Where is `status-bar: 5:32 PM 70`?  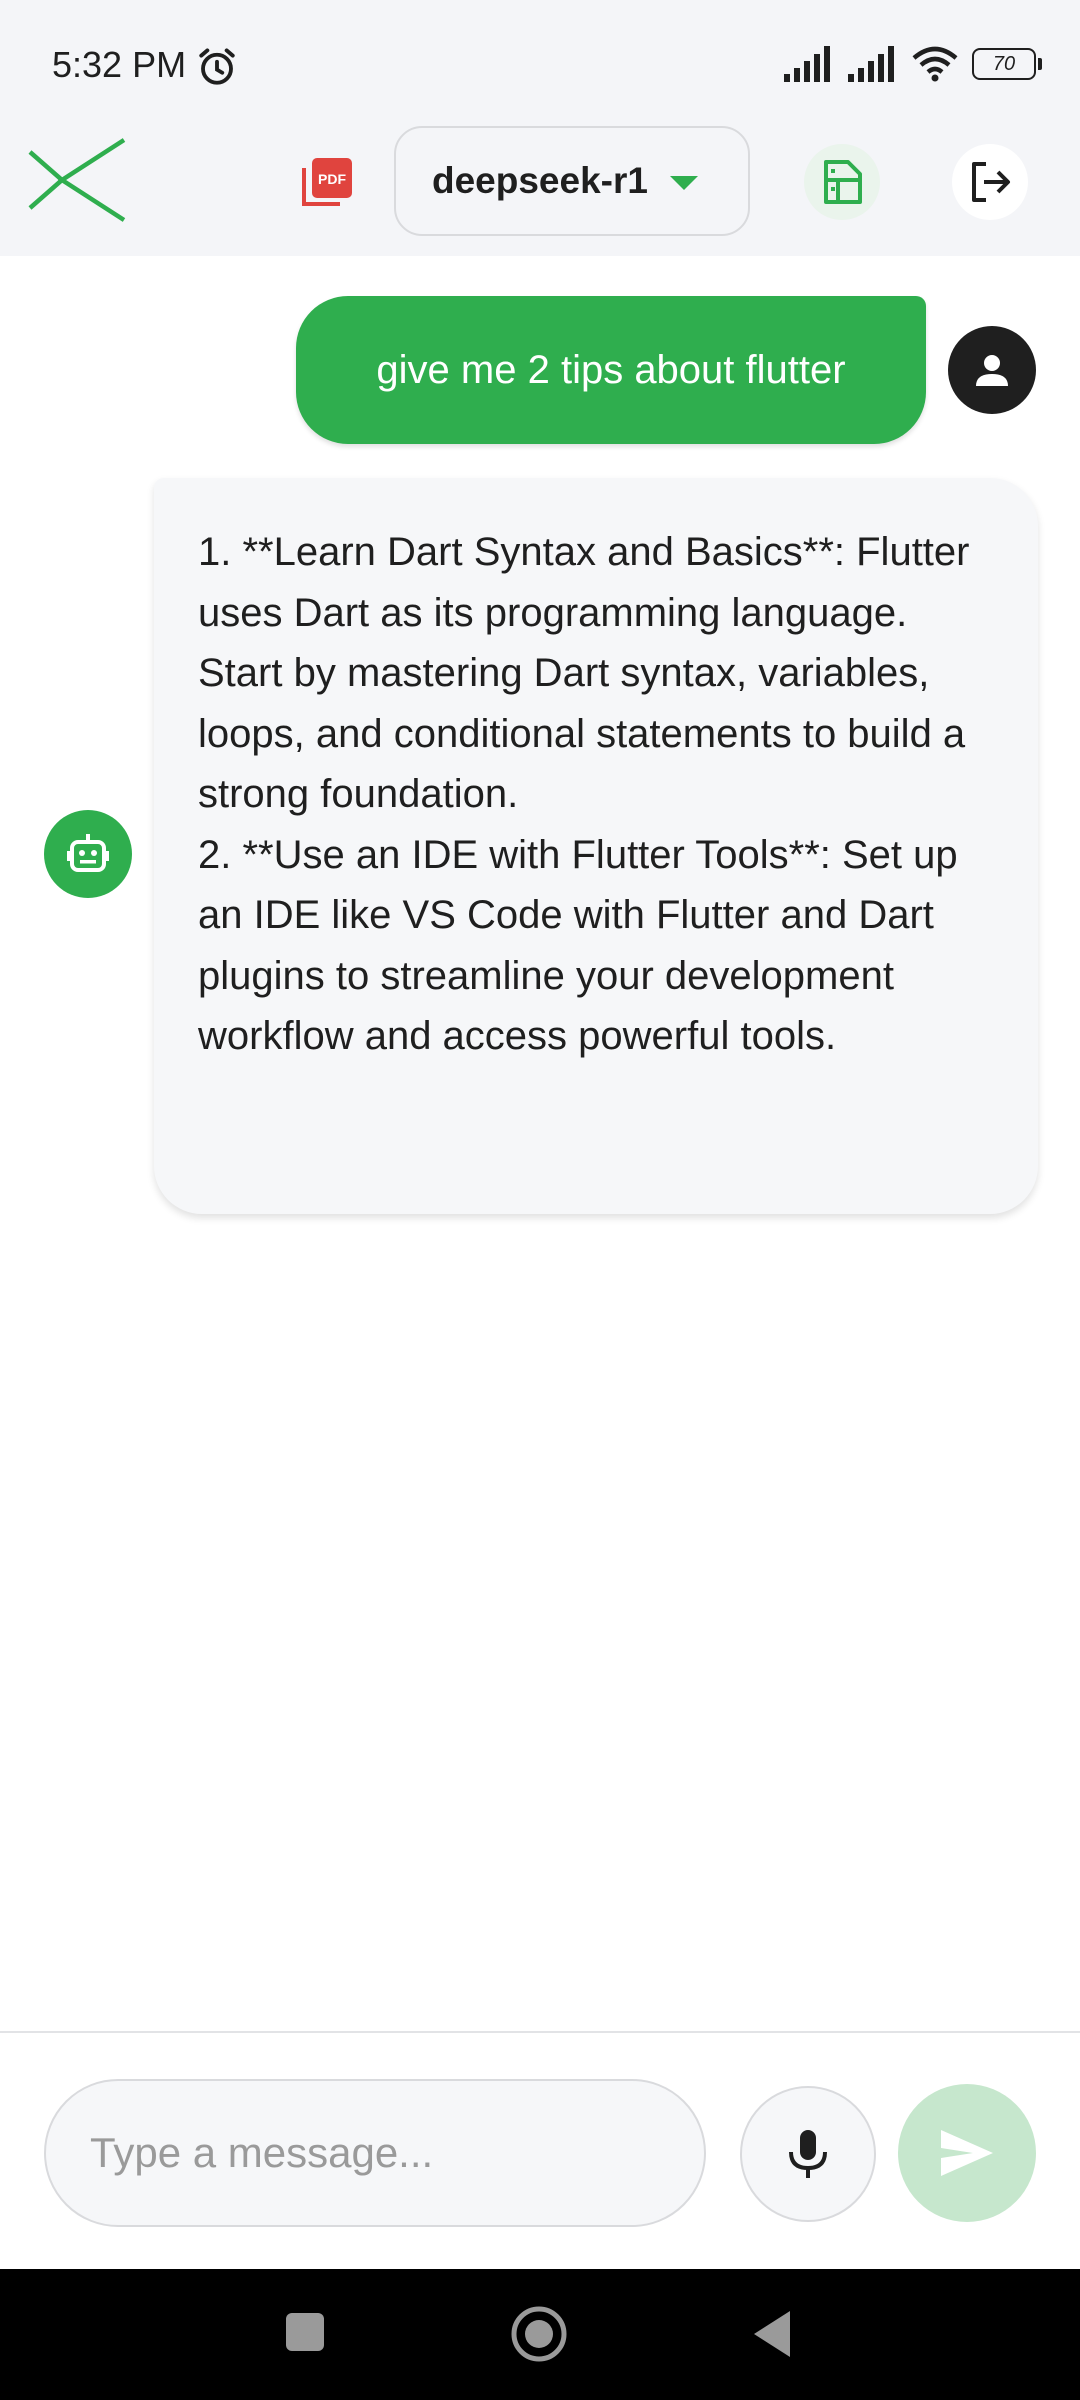
status-bar: 5:32 PM 70 is located at coordinates (540, 60).